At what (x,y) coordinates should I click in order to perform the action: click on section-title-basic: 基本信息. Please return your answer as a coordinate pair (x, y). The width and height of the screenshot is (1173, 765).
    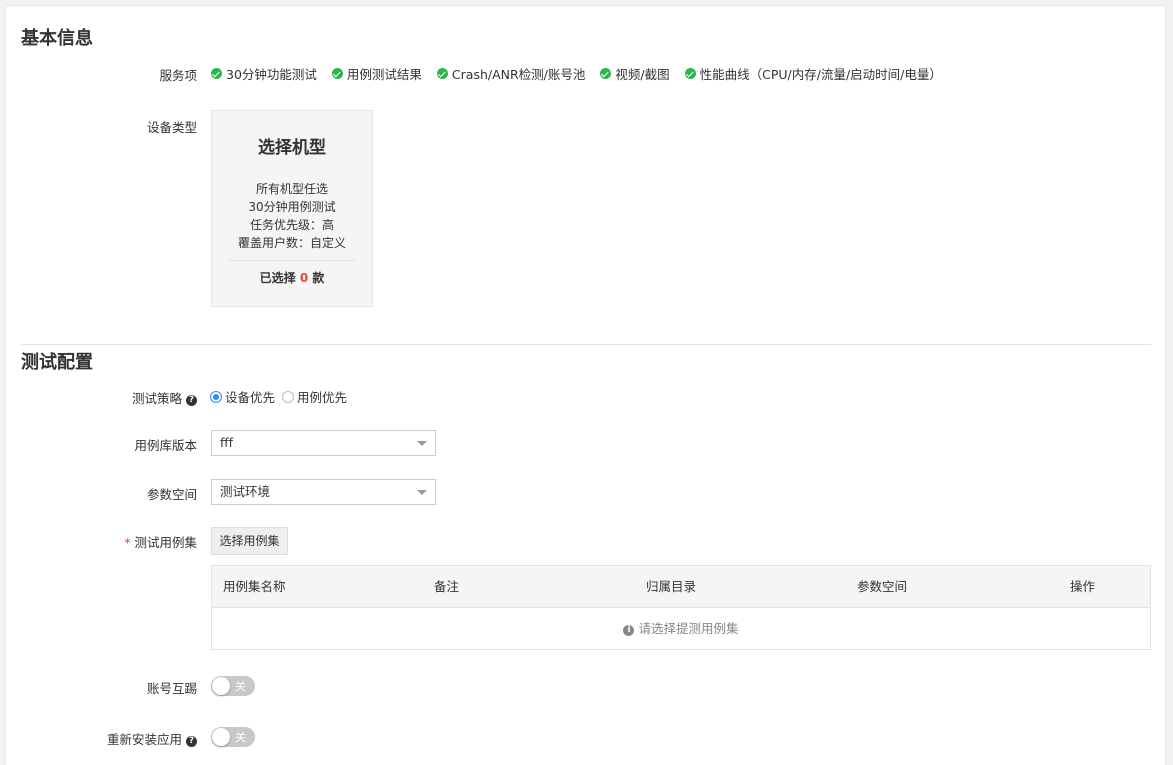
    Looking at the image, I should click on (57, 38).